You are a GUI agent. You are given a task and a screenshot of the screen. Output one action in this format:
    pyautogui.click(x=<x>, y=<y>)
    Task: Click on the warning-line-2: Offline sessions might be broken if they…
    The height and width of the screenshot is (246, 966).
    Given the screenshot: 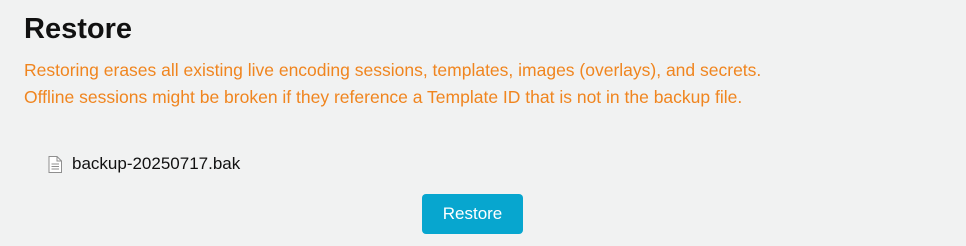 What is the action you would take?
    pyautogui.click(x=383, y=97)
    